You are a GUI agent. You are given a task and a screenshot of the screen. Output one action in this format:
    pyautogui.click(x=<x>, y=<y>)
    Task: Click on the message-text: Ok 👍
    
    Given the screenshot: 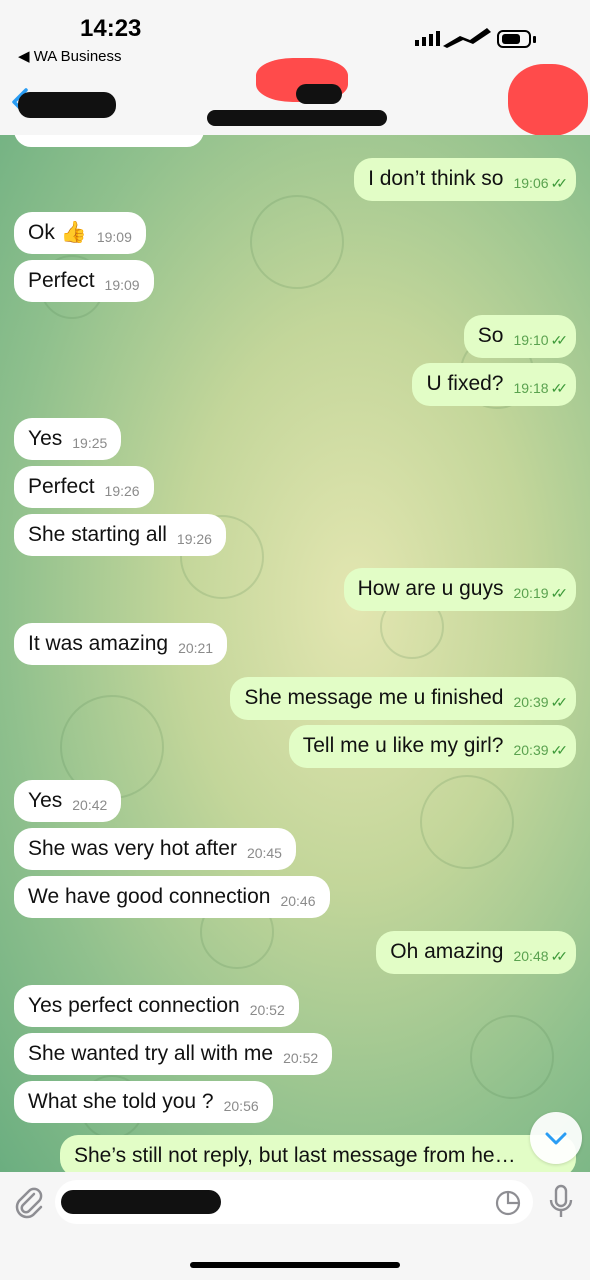 What is the action you would take?
    pyautogui.click(x=57, y=232)
    